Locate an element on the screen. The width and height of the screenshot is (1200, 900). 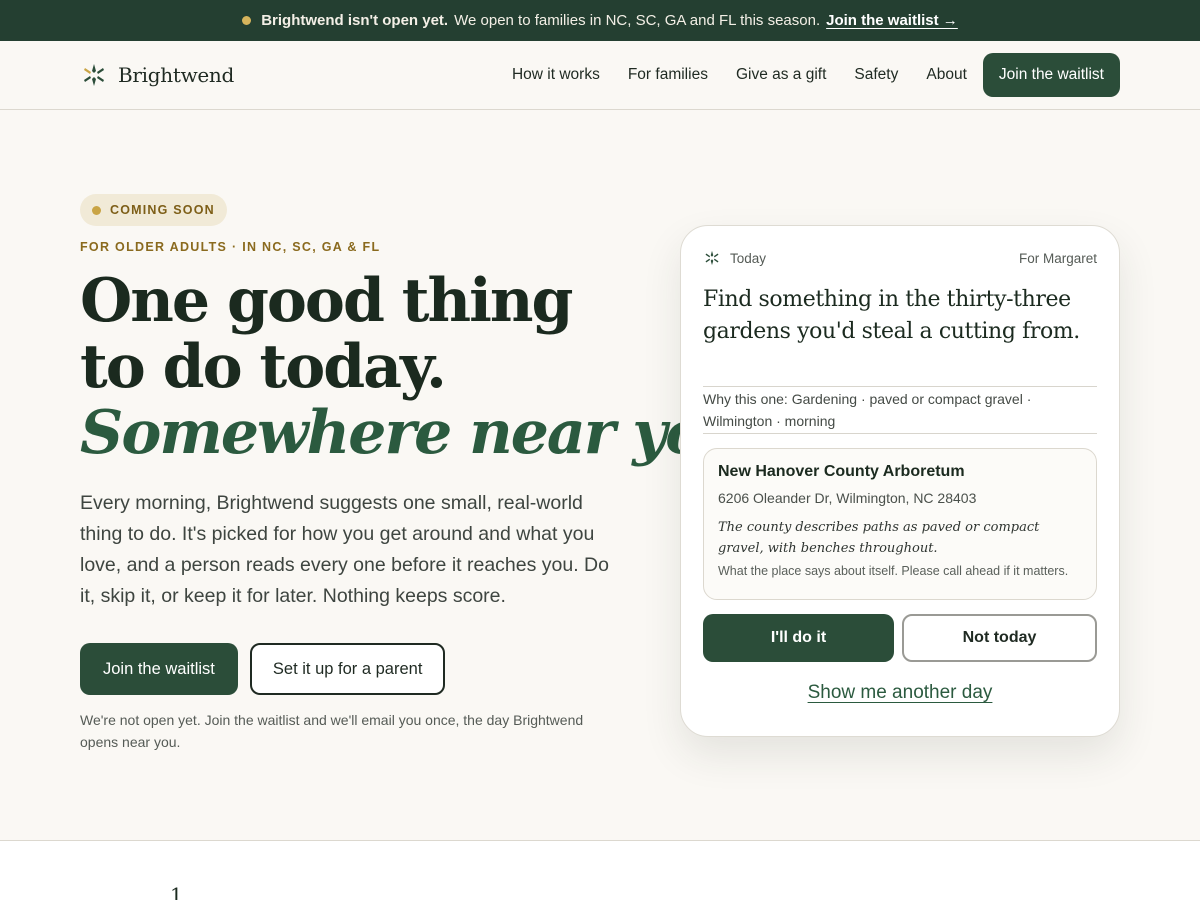
sparkle-logo-icon is located at coordinates (94, 75).